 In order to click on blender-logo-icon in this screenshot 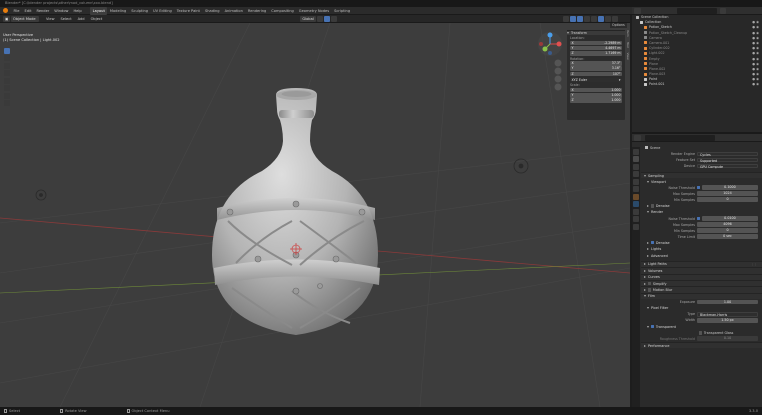, I will do `click(5, 10)`.